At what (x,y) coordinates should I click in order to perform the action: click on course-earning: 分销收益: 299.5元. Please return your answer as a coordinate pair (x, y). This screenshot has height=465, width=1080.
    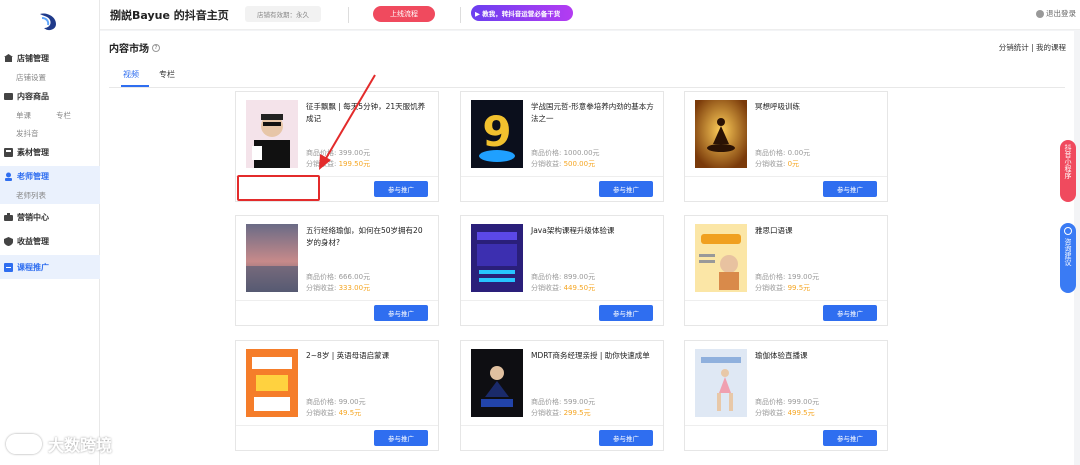
    Looking at the image, I should click on (561, 413).